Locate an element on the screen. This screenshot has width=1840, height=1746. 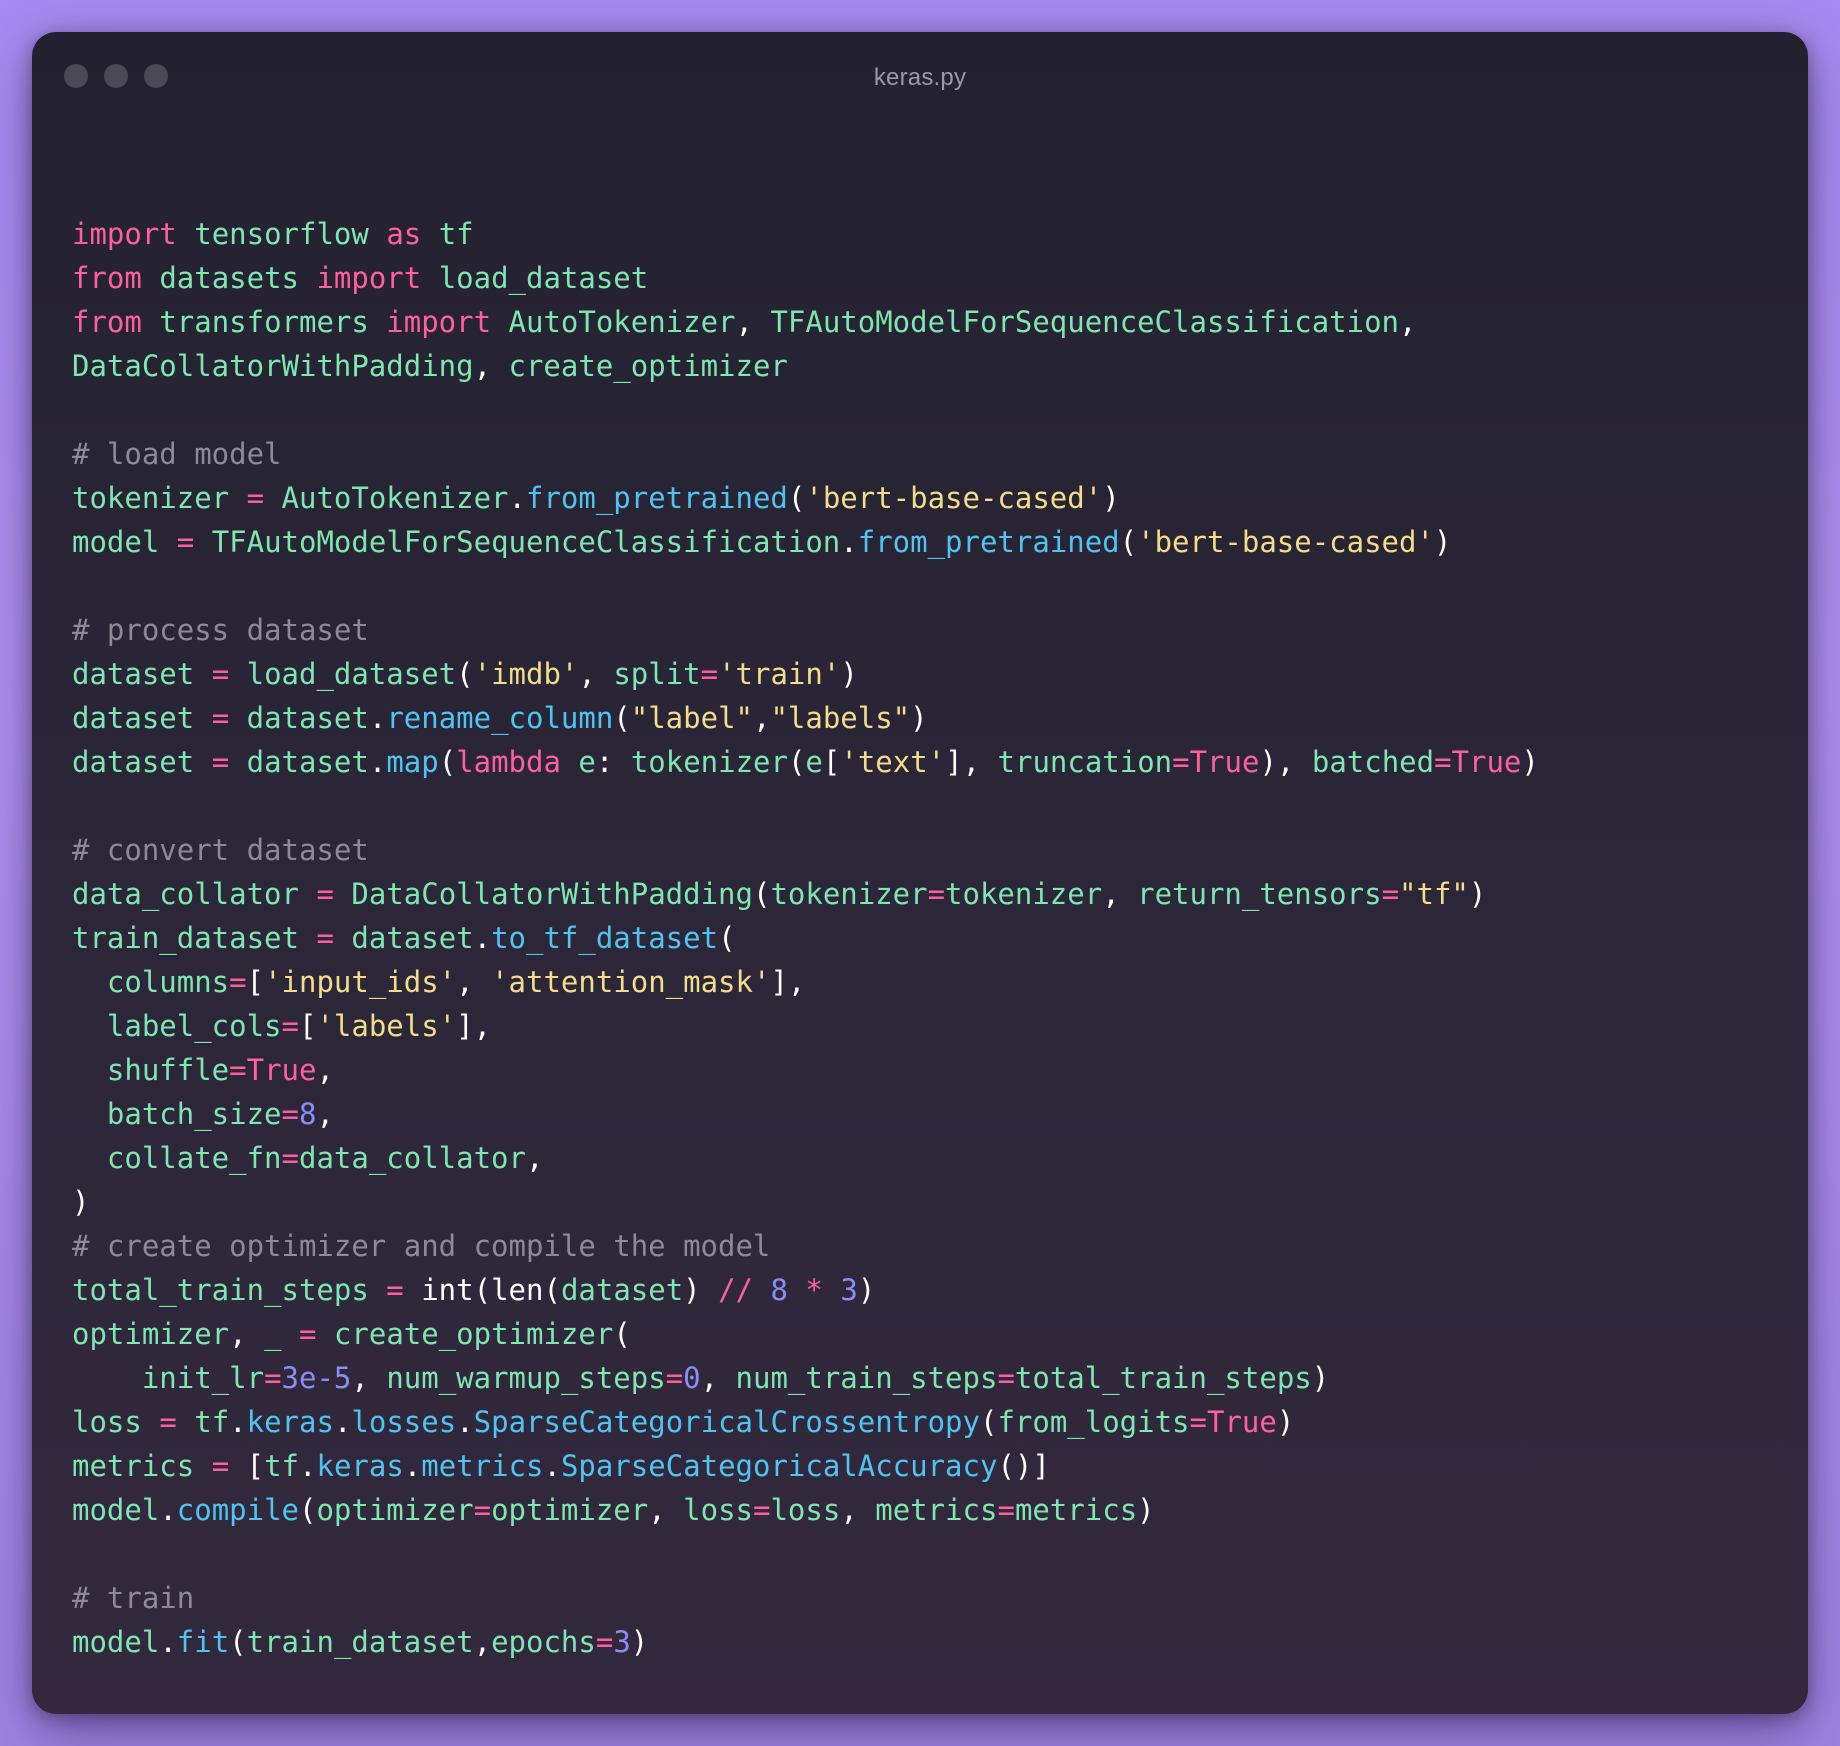
code-line: train_dataset = dataset.to_tf_dataset( is located at coordinates (805, 938).